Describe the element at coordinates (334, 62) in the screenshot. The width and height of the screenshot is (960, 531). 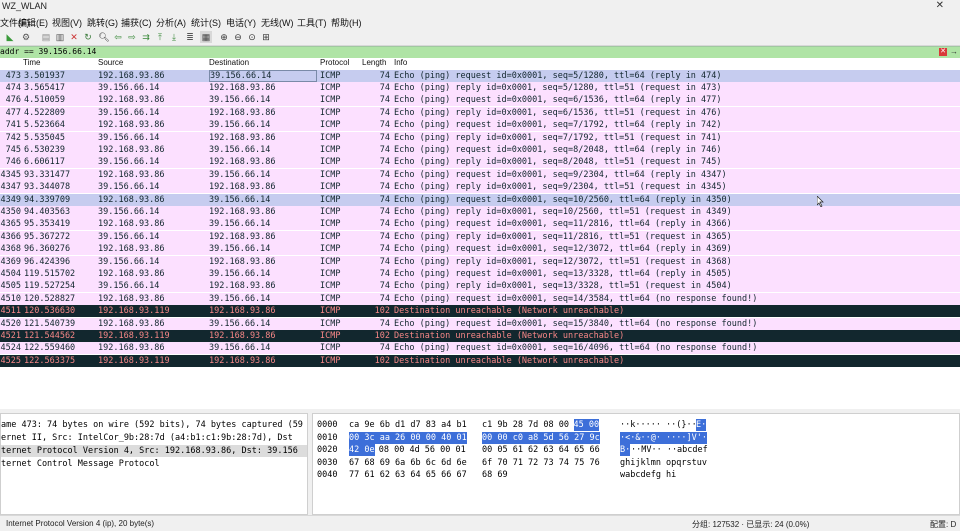
I see `column-protocol: Protocol` at that location.